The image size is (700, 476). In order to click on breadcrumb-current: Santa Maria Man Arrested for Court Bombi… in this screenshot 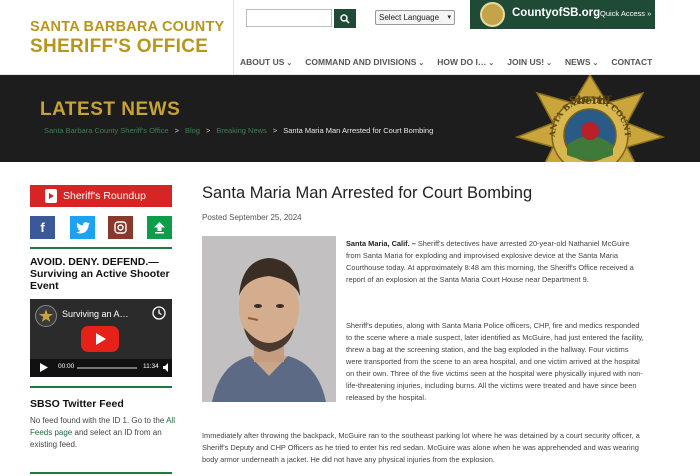, I will do `click(358, 130)`.